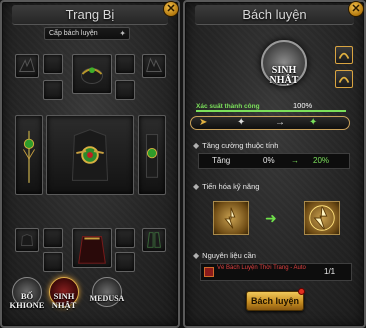  What do you see at coordinates (152, 155) in the screenshot?
I see `equip-slot-weapon-right` at bounding box center [152, 155].